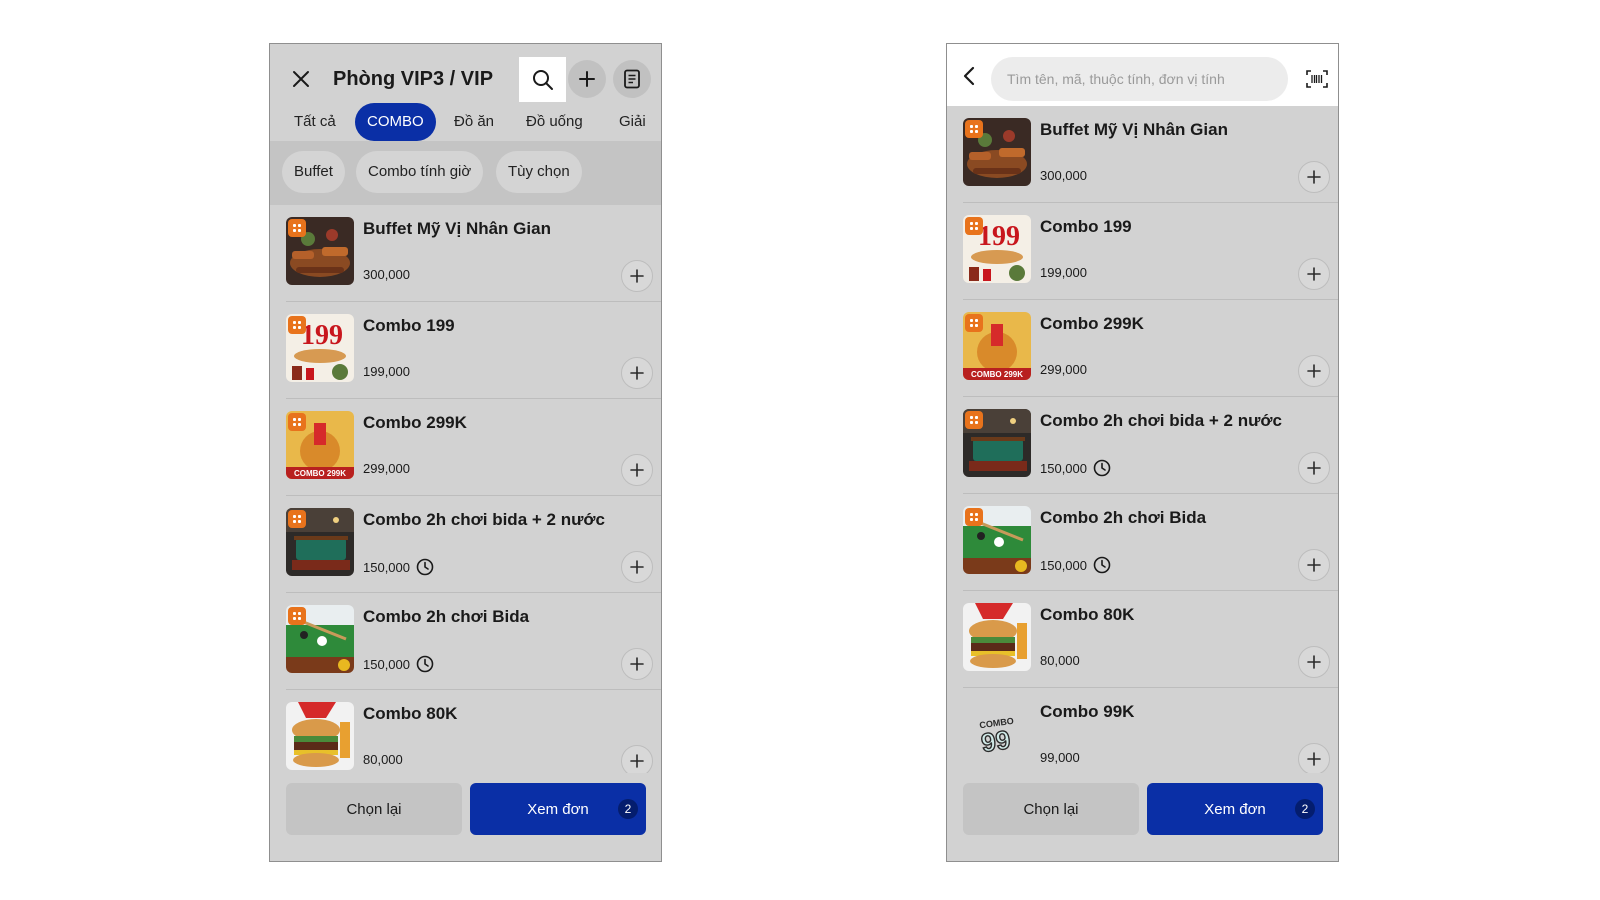 The width and height of the screenshot is (1600, 900). What do you see at coordinates (1161, 420) in the screenshot?
I see `product-name: Combo 2h chơi bida + 2 nước` at bounding box center [1161, 420].